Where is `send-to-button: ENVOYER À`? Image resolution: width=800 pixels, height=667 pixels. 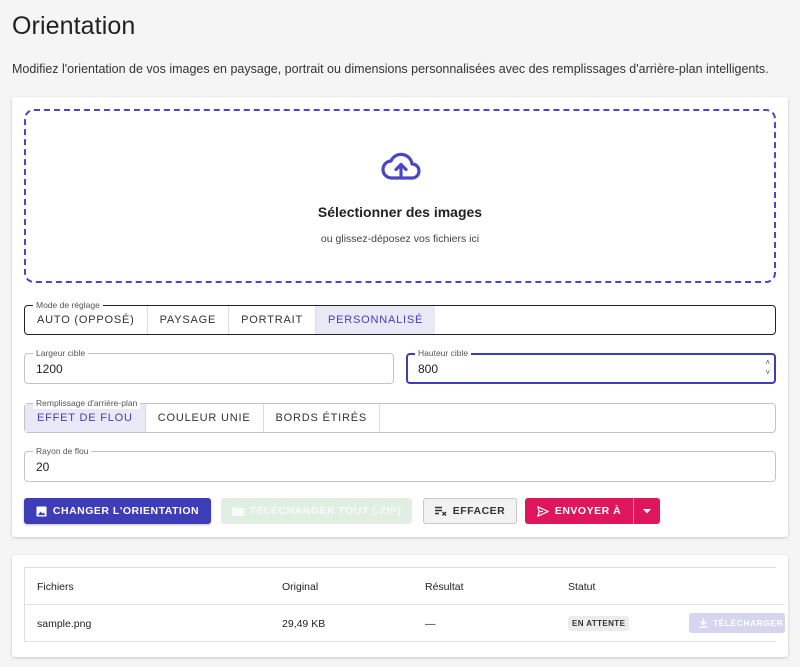
send-to-button: ENVOYER À is located at coordinates (579, 511).